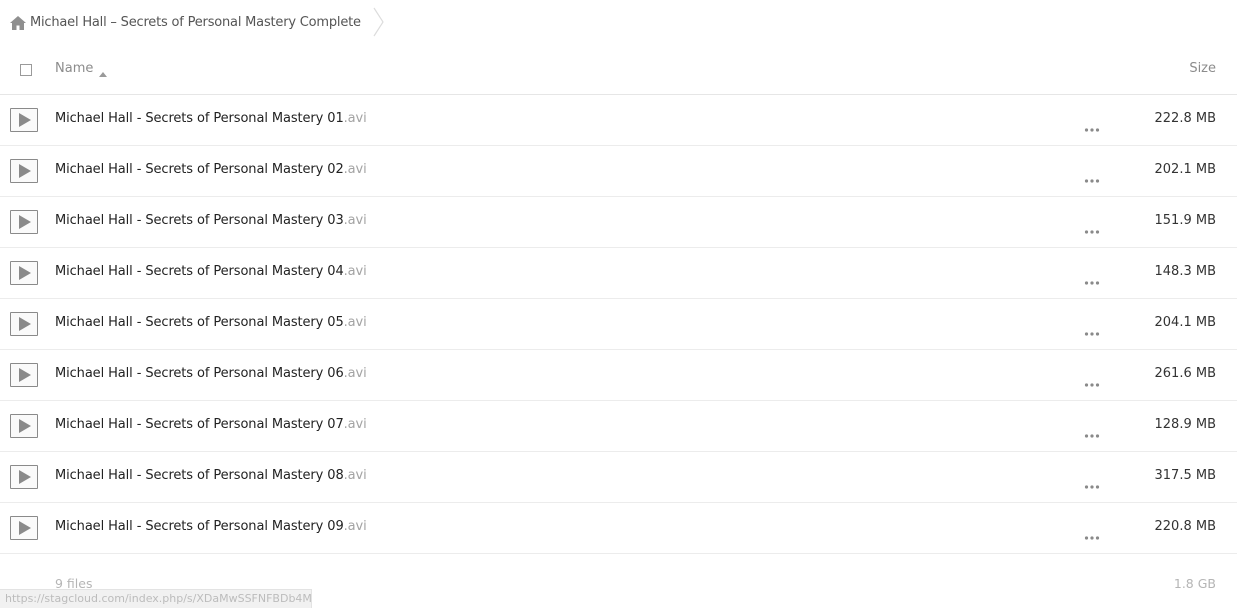 This screenshot has width=1237, height=608. What do you see at coordinates (618, 69) in the screenshot?
I see `file-list-header: Name Size` at bounding box center [618, 69].